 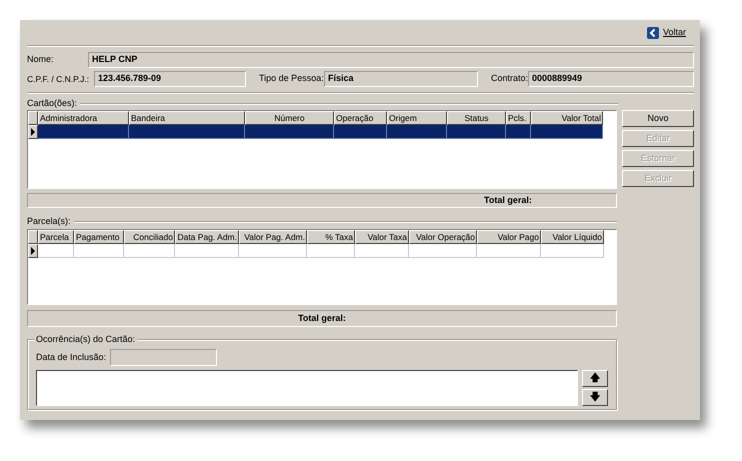 What do you see at coordinates (56, 237) in the screenshot?
I see `column-header: Parcela` at bounding box center [56, 237].